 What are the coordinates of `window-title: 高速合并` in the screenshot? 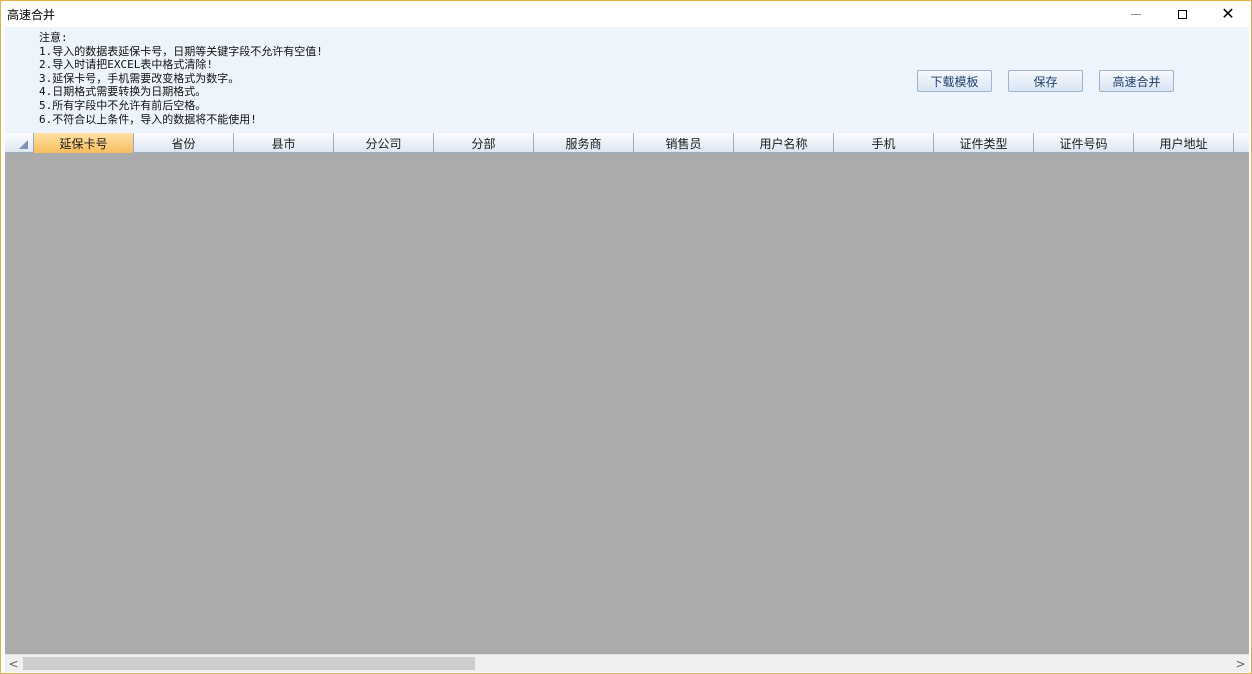 It's located at (31, 15).